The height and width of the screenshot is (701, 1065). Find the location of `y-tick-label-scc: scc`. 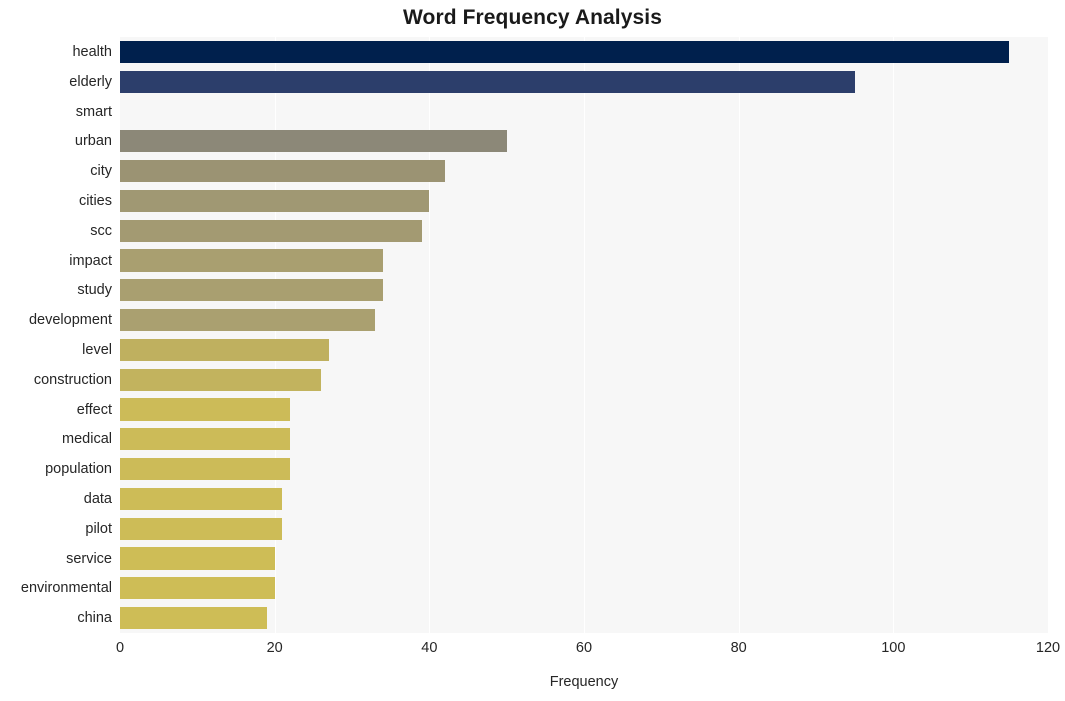

y-tick-label-scc: scc is located at coordinates (101, 230).